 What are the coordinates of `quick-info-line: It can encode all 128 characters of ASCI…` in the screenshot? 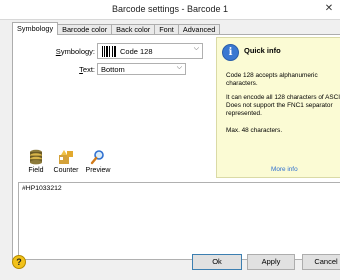 It's located at (283, 105).